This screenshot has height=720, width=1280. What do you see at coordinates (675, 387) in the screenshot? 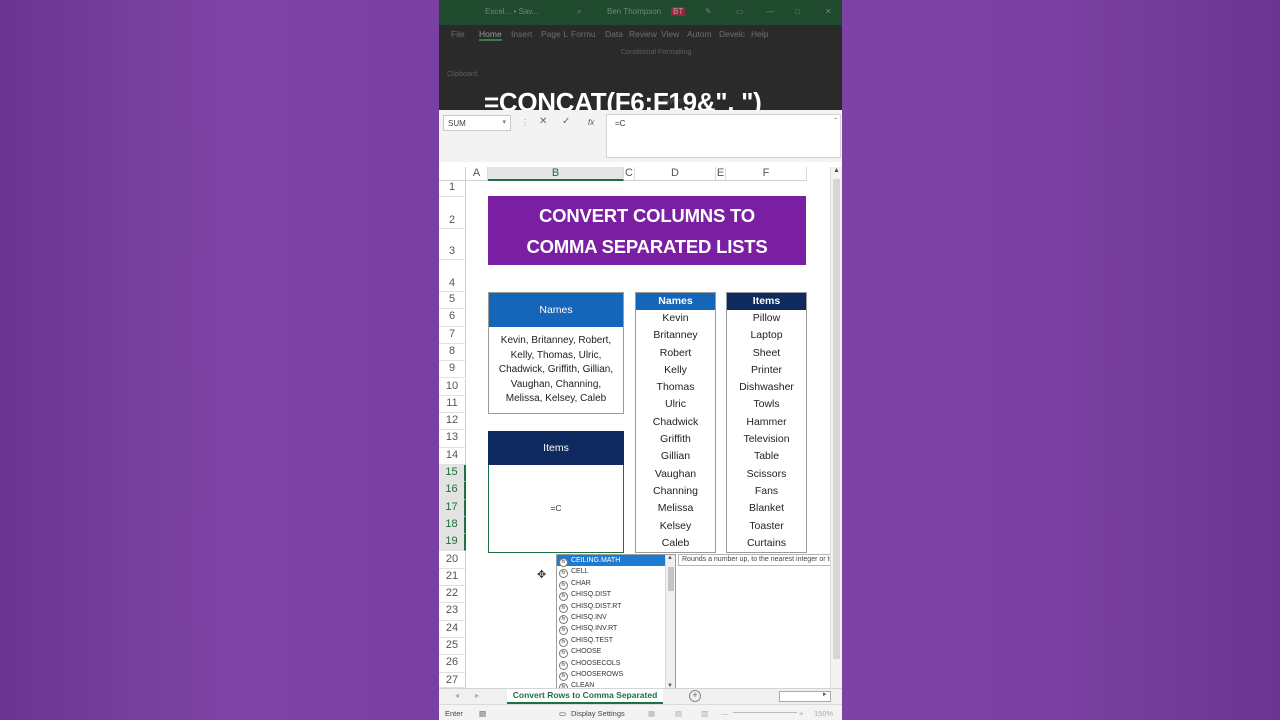
I see `names-list-cell: Thomas` at bounding box center [675, 387].